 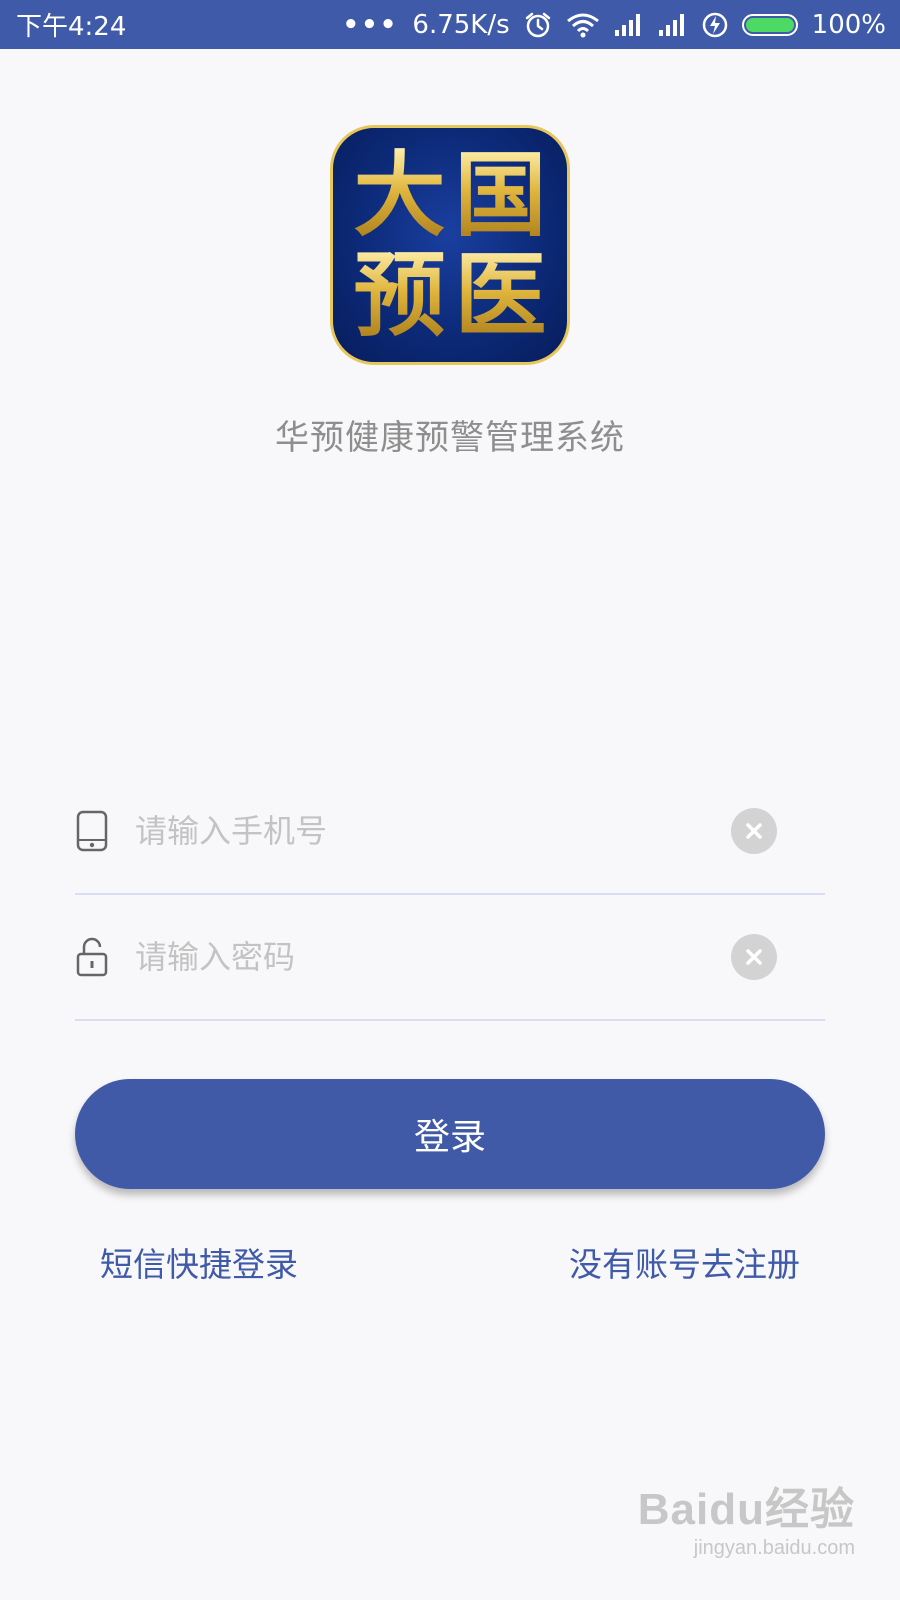 What do you see at coordinates (684, 1262) in the screenshot?
I see `register-link: 没有账号去注册` at bounding box center [684, 1262].